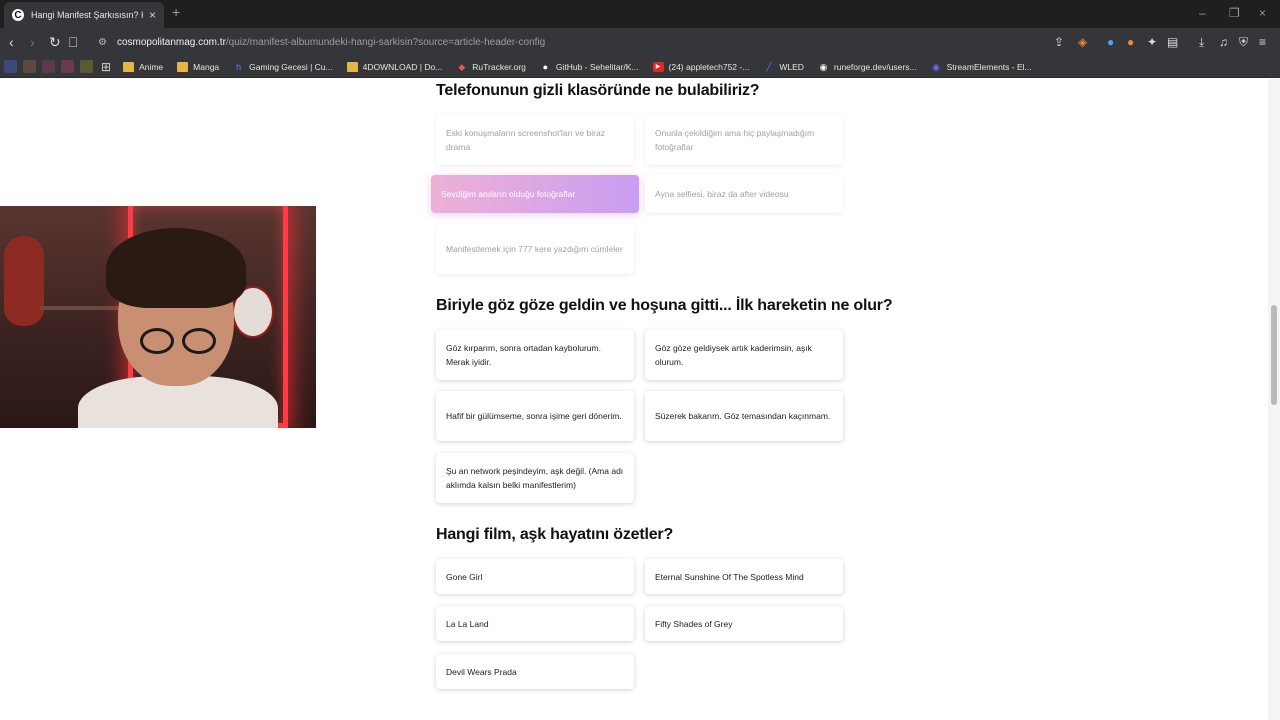 This screenshot has height=720, width=1280. What do you see at coordinates (1130, 42) in the screenshot?
I see `extension-pin-icon: ●` at bounding box center [1130, 42].